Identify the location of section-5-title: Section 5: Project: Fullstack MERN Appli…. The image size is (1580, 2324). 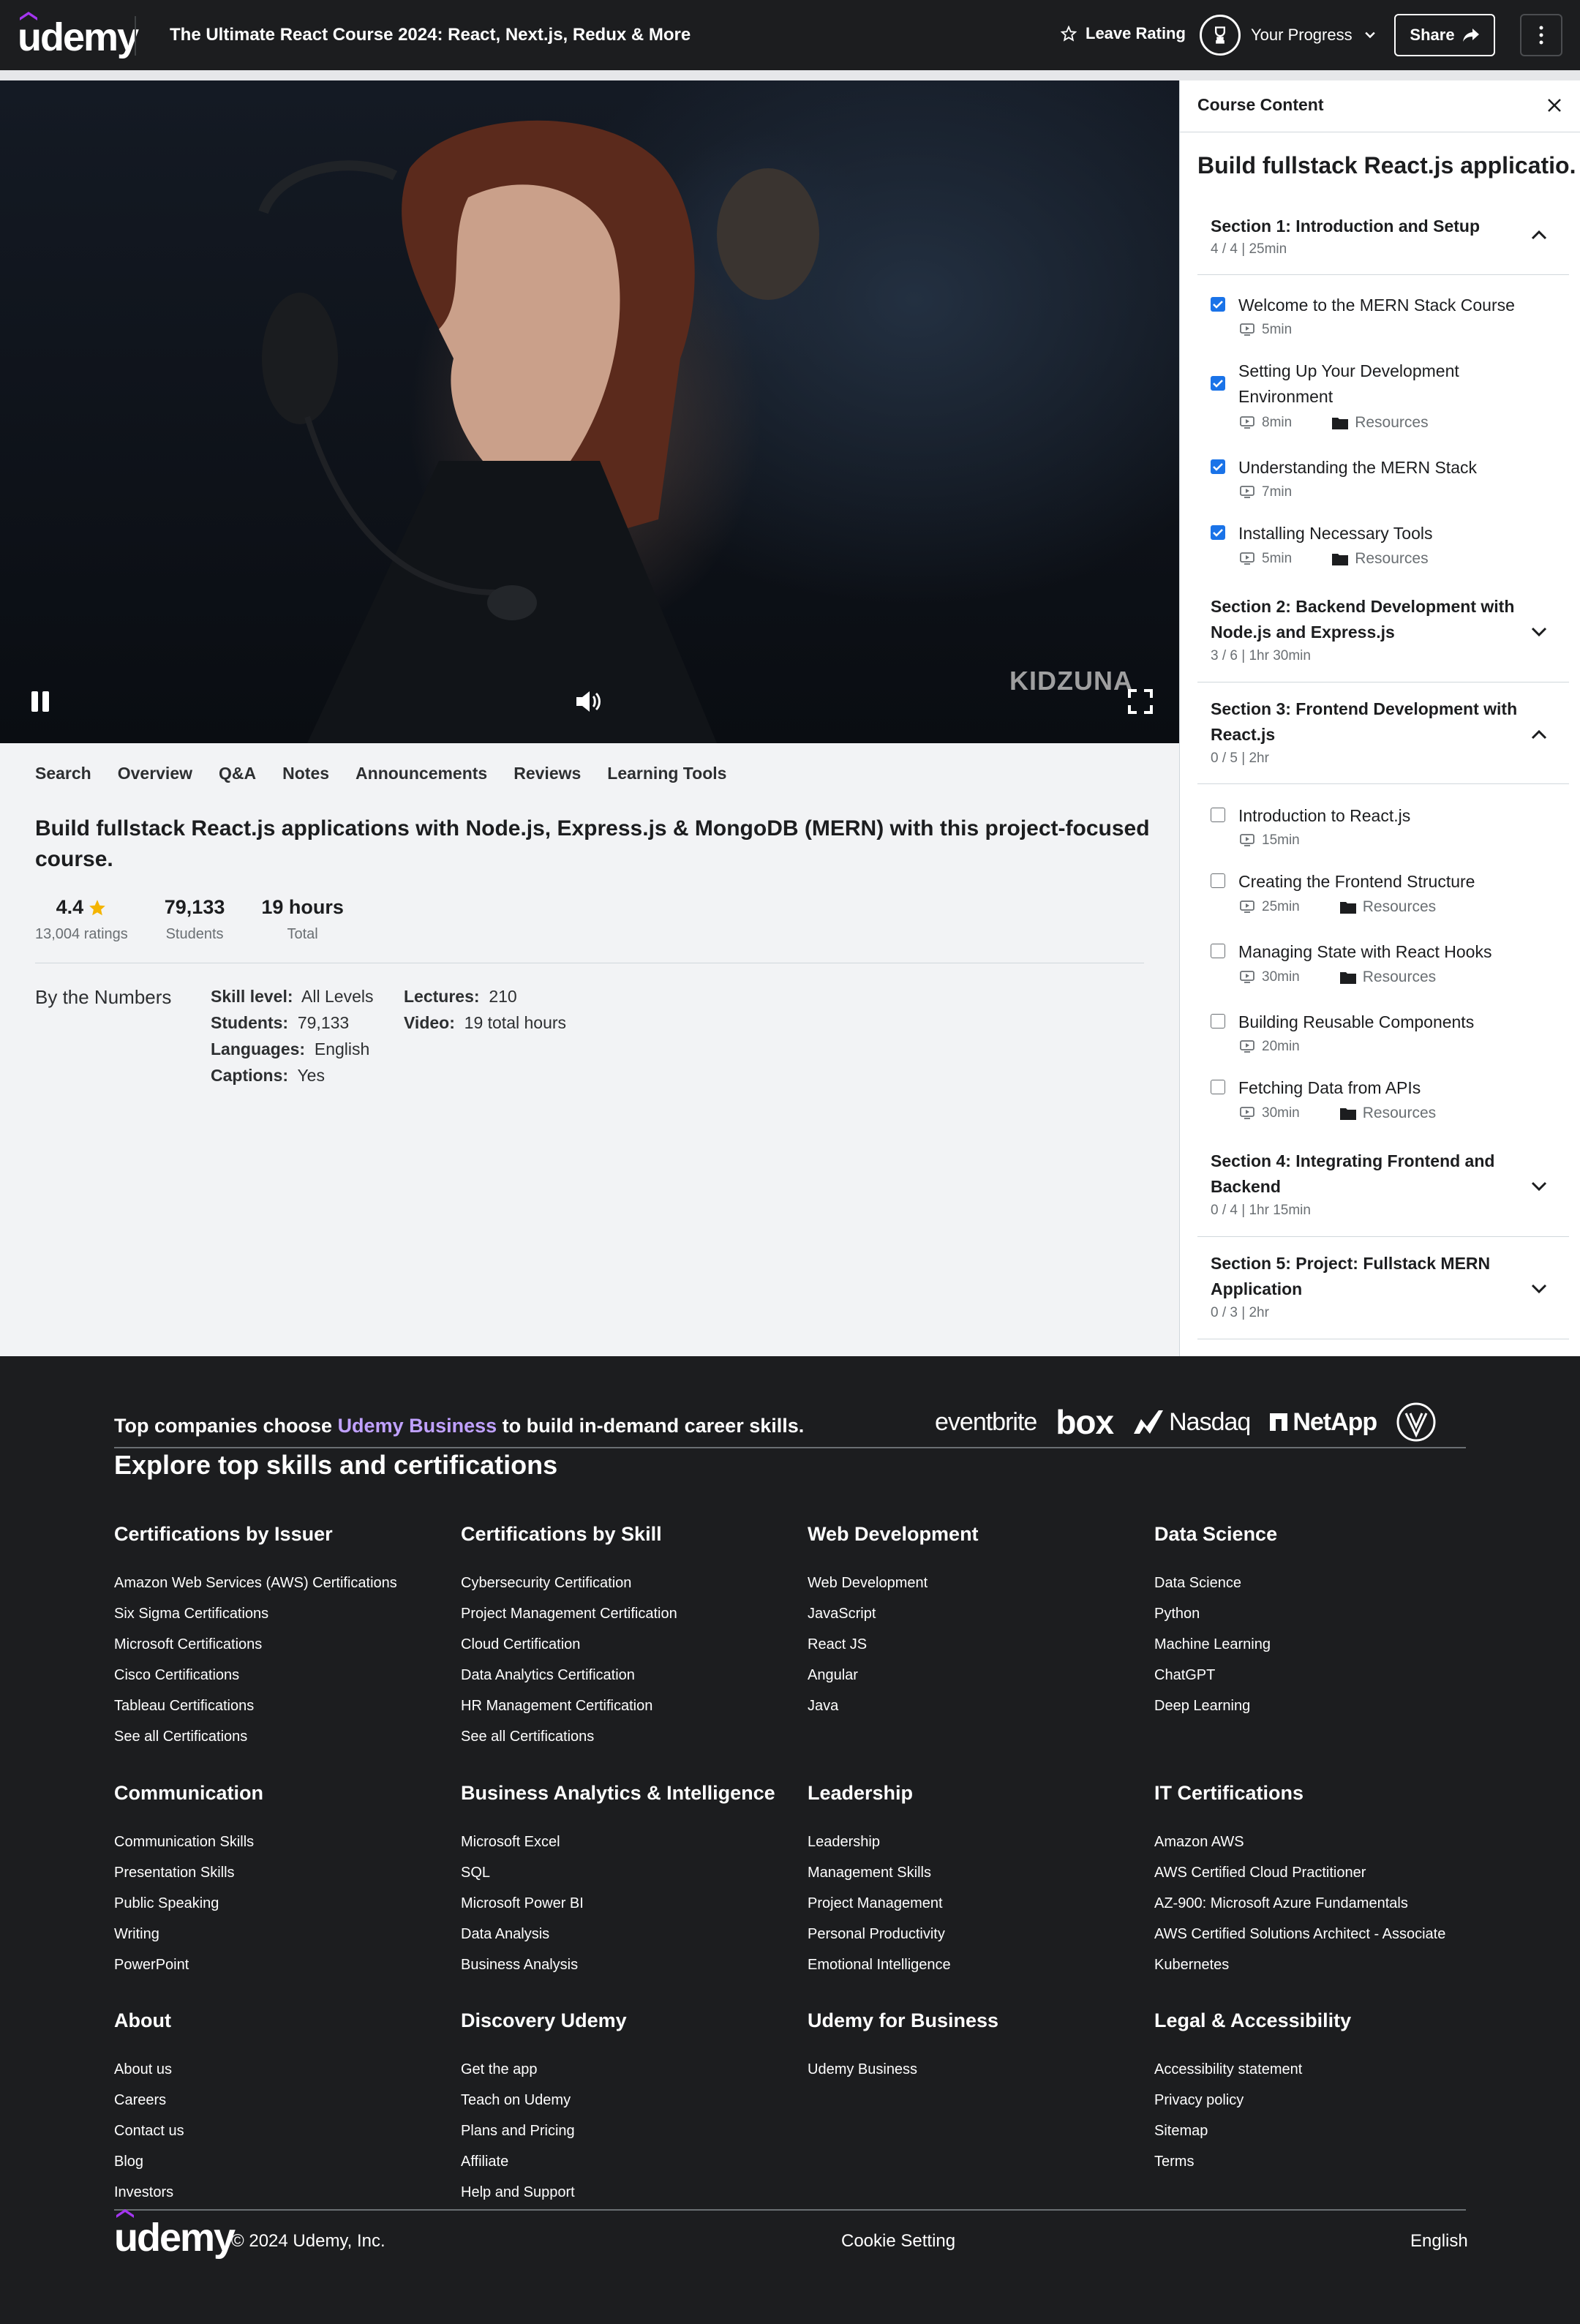
(1368, 1276).